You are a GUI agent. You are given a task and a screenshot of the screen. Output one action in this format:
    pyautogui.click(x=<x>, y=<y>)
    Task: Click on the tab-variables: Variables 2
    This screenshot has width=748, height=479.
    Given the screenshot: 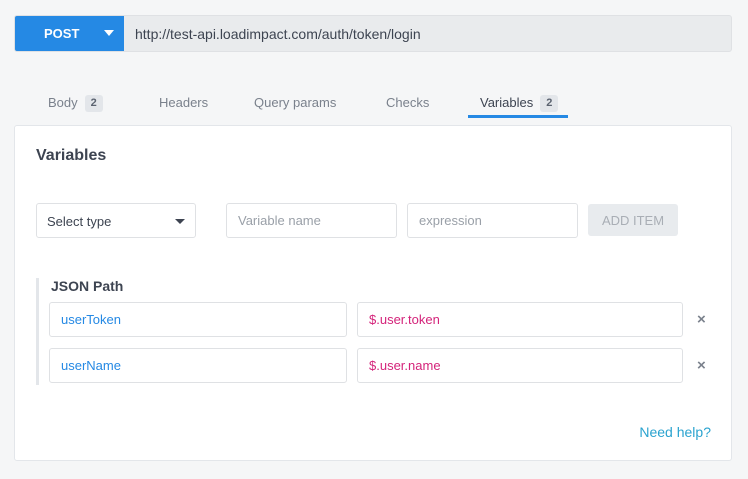 What is the action you would take?
    pyautogui.click(x=518, y=104)
    